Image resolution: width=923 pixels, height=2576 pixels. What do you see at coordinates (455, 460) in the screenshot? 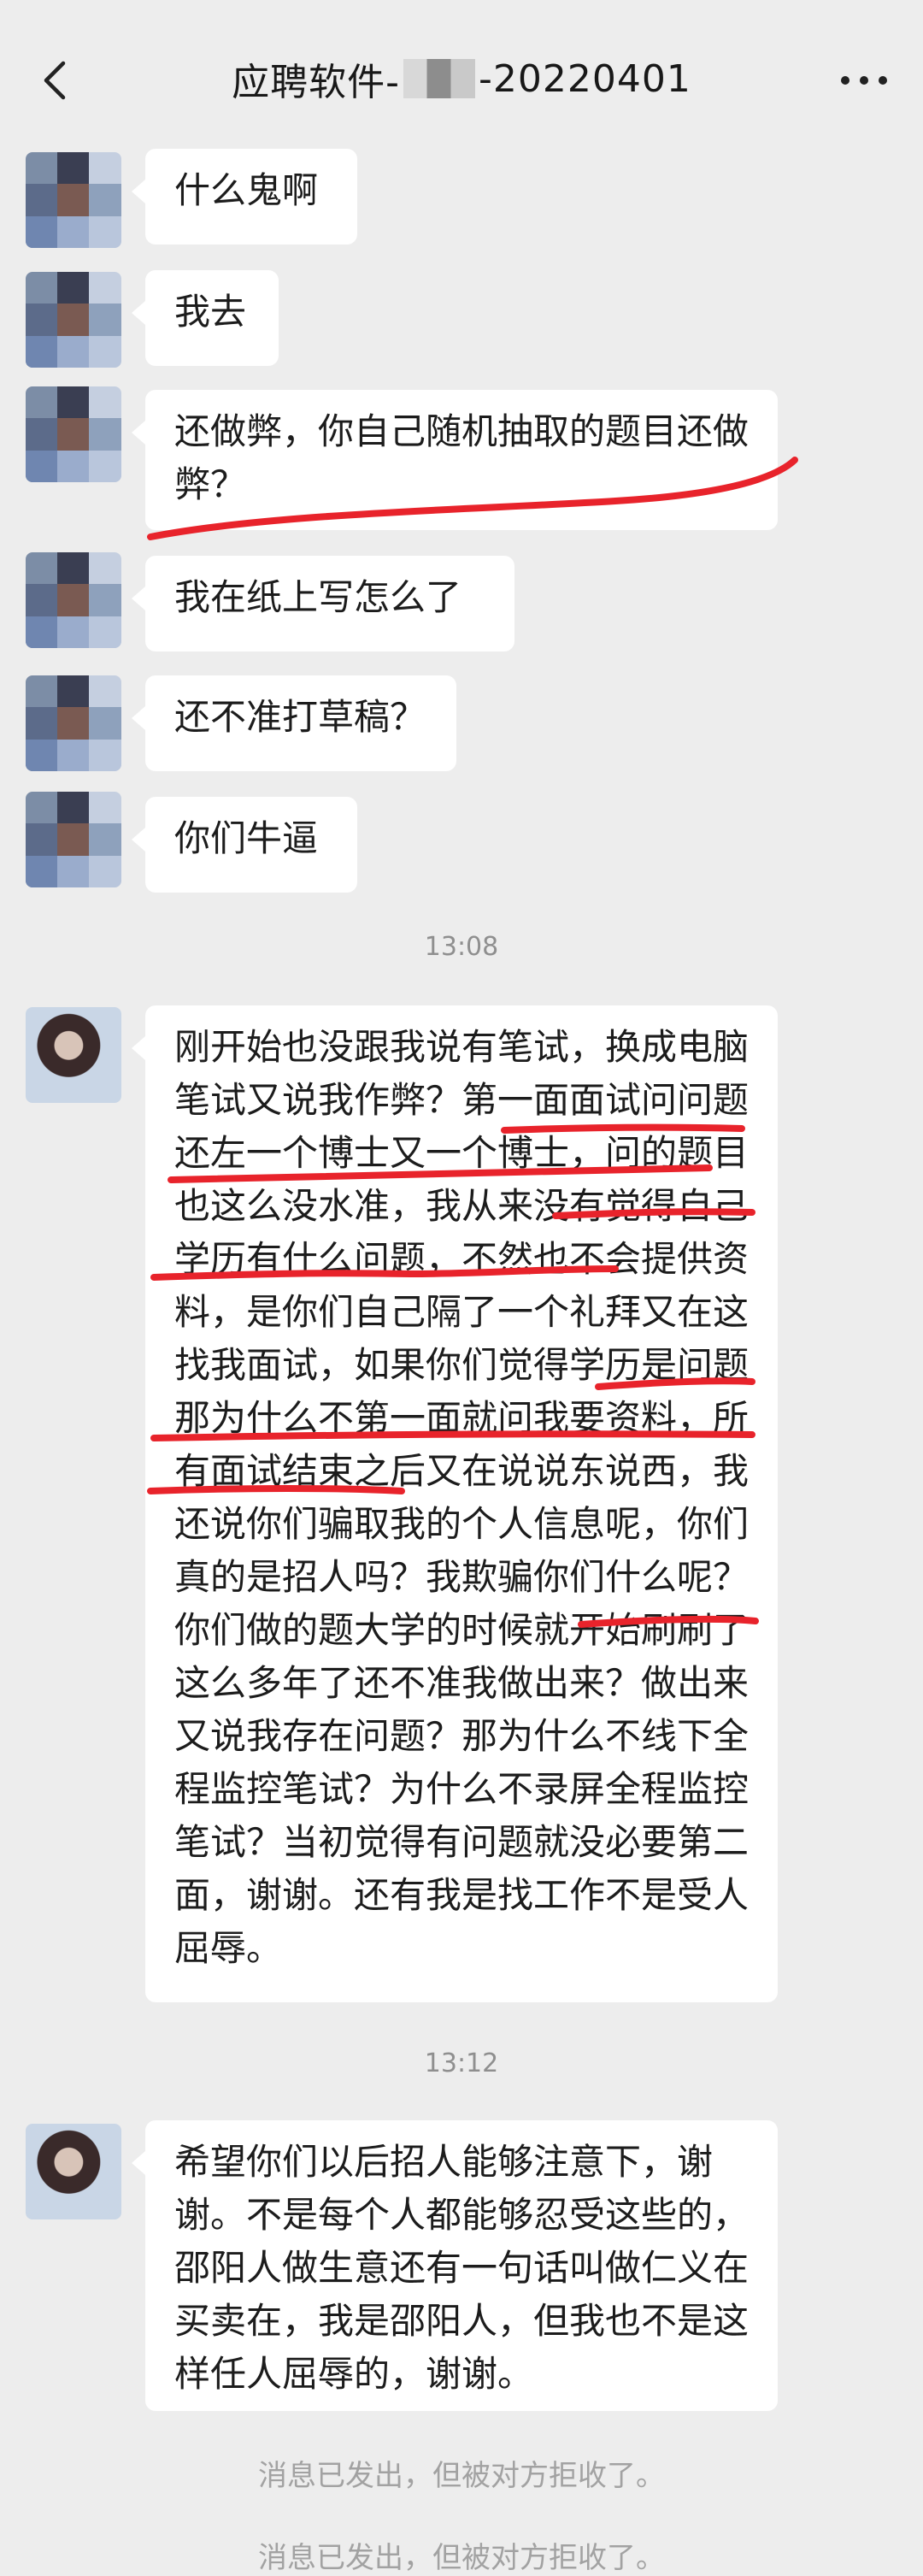
I see `message-bubble: 还做弊，你自己随机抽取的题目还做弊？` at bounding box center [455, 460].